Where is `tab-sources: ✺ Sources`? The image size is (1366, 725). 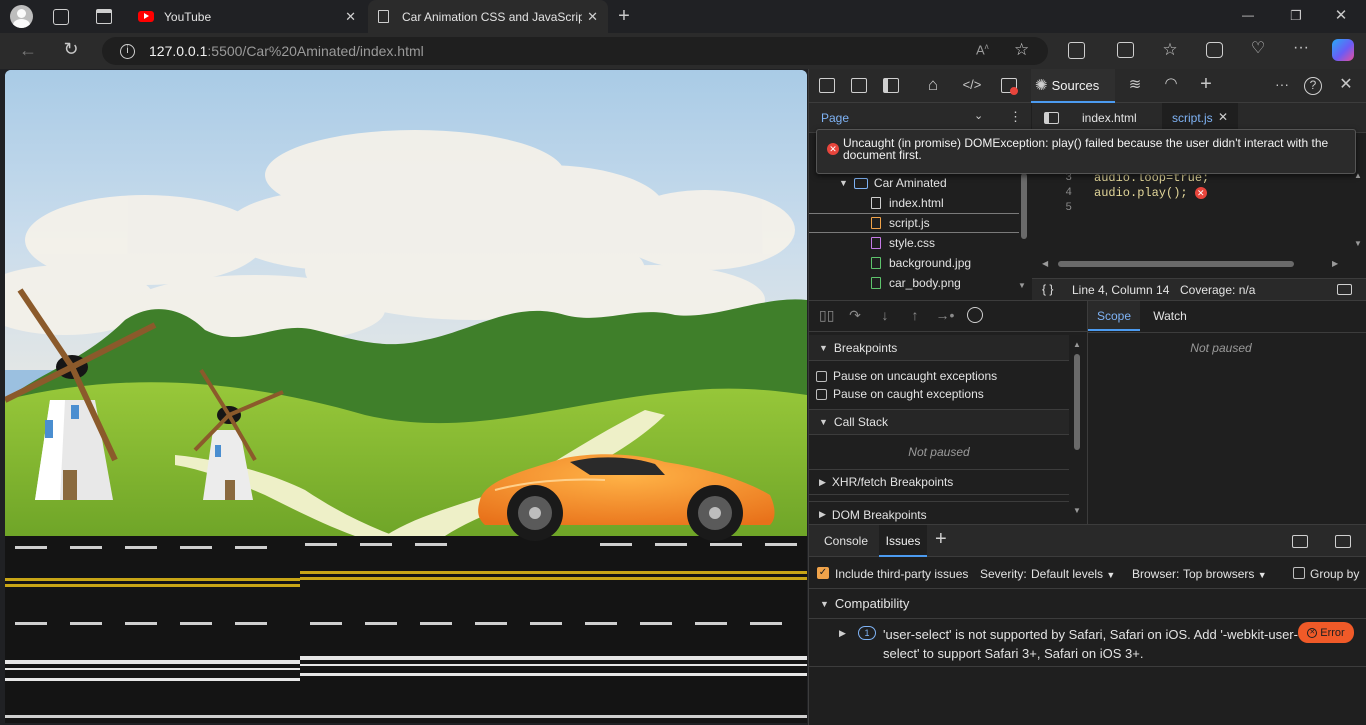 tab-sources: ✺ Sources is located at coordinates (1073, 86).